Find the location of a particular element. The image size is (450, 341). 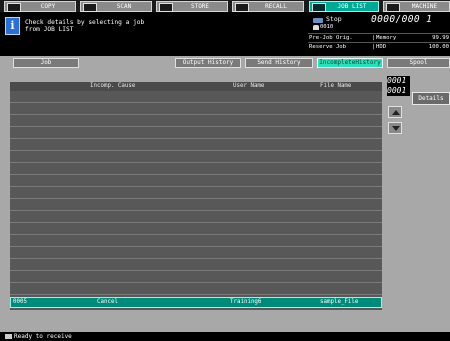

scan-icon is located at coordinates (90, 7).